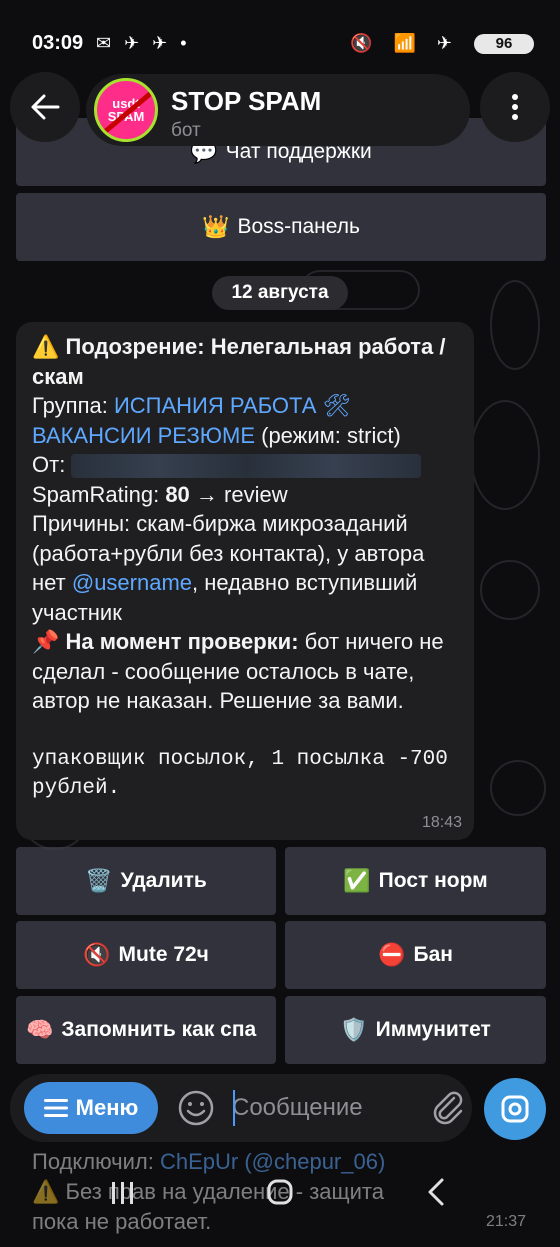  I want to click on more-options-button, so click(515, 107).